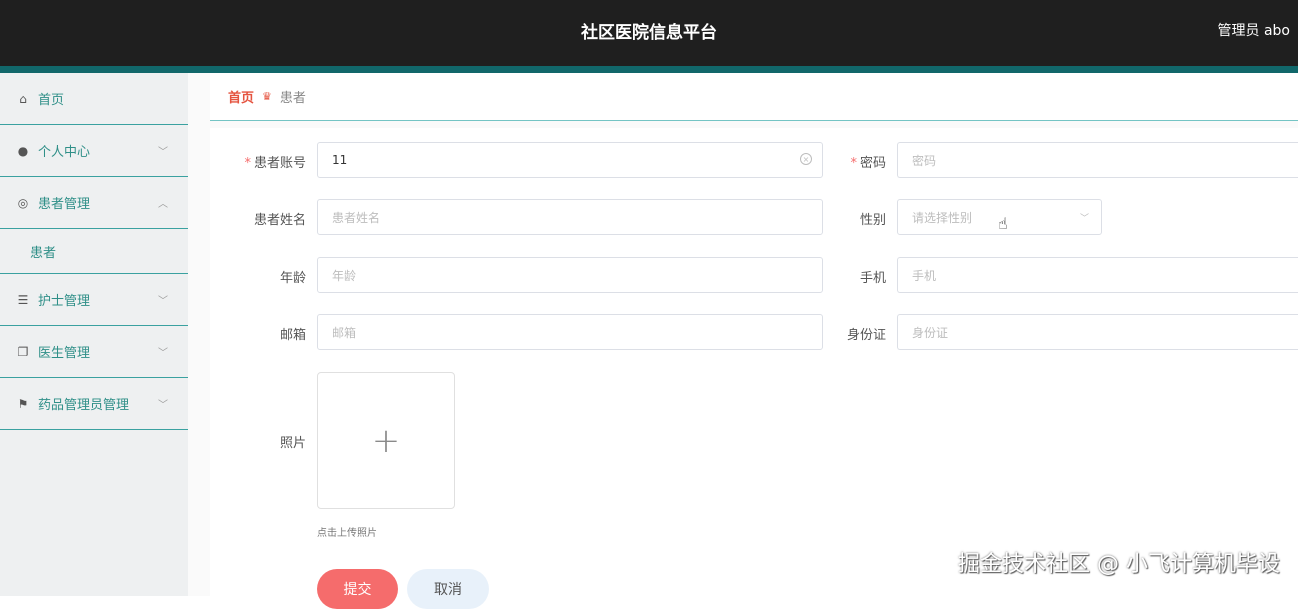 The image size is (1298, 609). Describe the element at coordinates (279, 220) in the screenshot. I see `name-label: 患者姓名` at that location.